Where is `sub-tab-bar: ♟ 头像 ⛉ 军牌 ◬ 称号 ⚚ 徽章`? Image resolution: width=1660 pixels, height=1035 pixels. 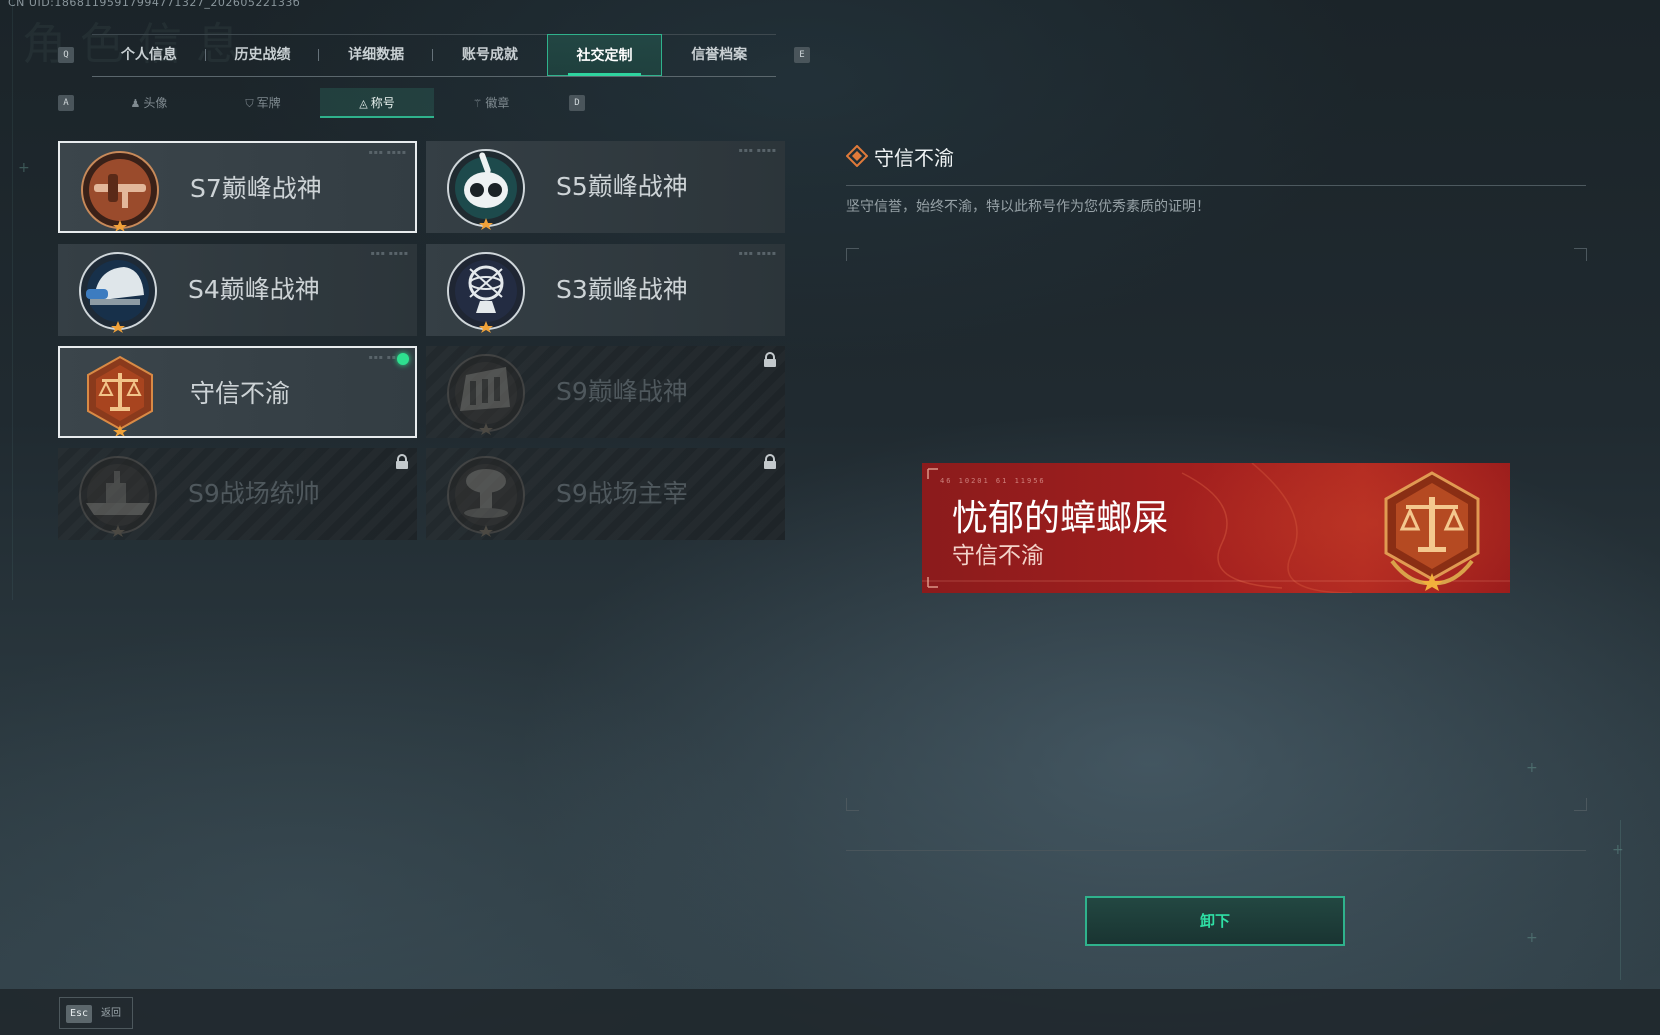 sub-tab-bar: ♟ 头像 ⛉ 军牌 ◬ 称号 ⚚ 徽章 is located at coordinates (320, 103).